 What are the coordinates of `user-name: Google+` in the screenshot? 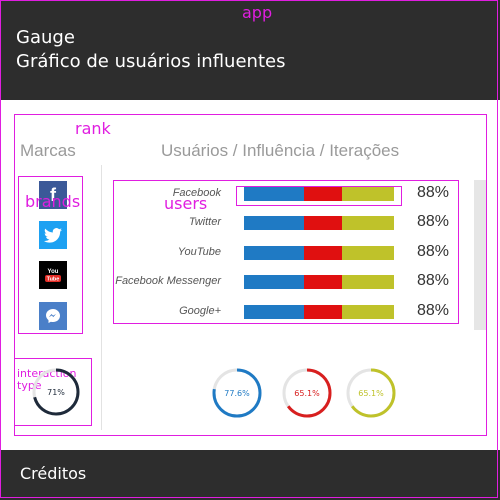 It's located at (200, 311).